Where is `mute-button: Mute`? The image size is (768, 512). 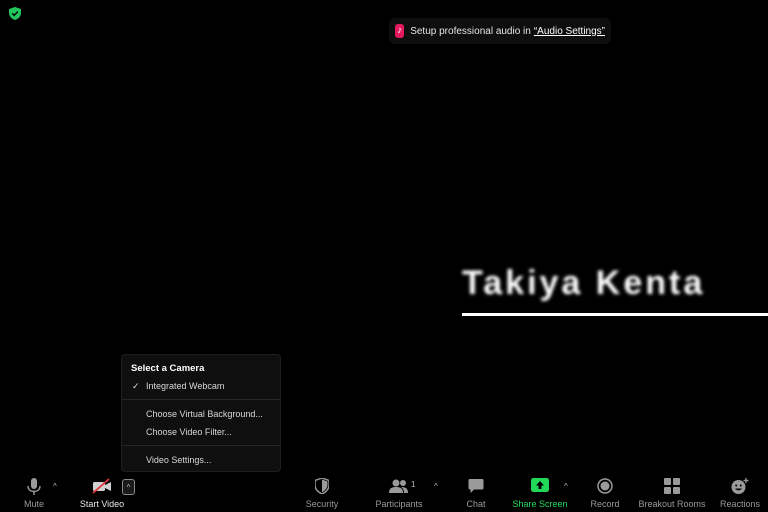 mute-button: Mute is located at coordinates (34, 492).